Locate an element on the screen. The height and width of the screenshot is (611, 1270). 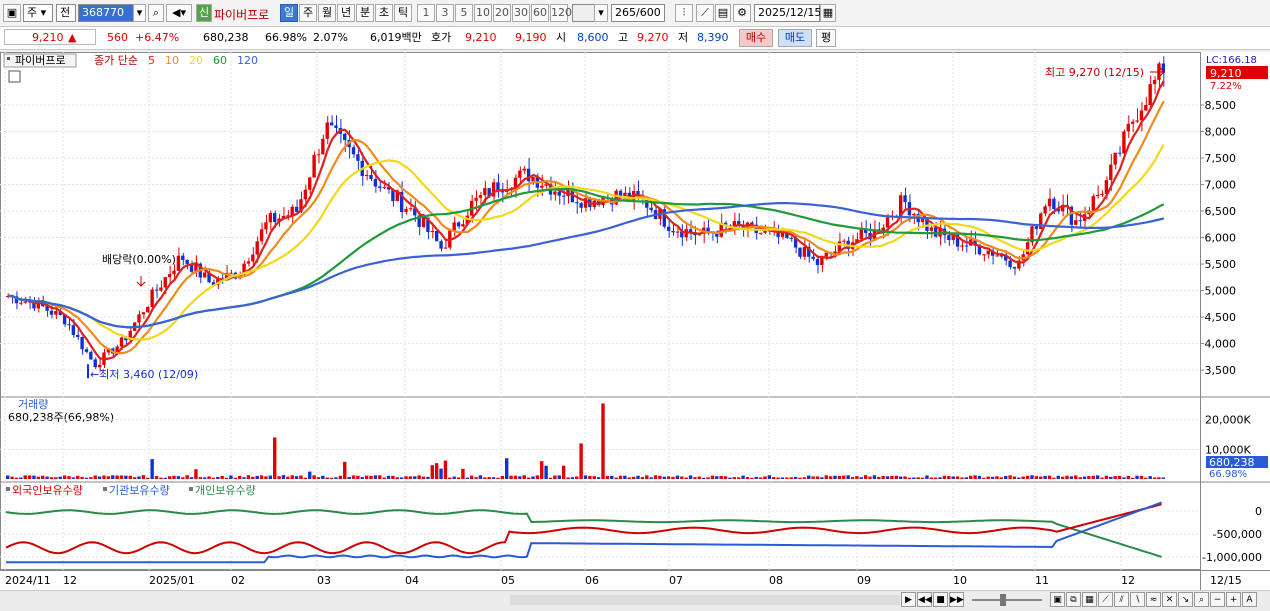
interval-tab-2: 5 is located at coordinates (464, 13).